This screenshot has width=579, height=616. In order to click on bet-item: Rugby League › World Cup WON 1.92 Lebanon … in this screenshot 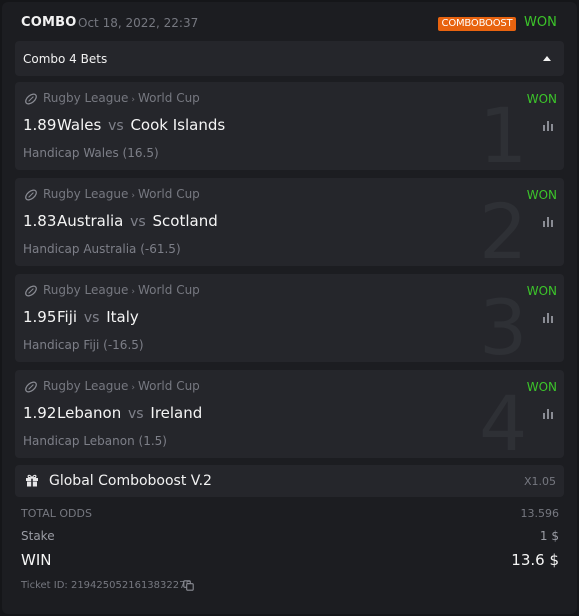, I will do `click(289, 414)`.